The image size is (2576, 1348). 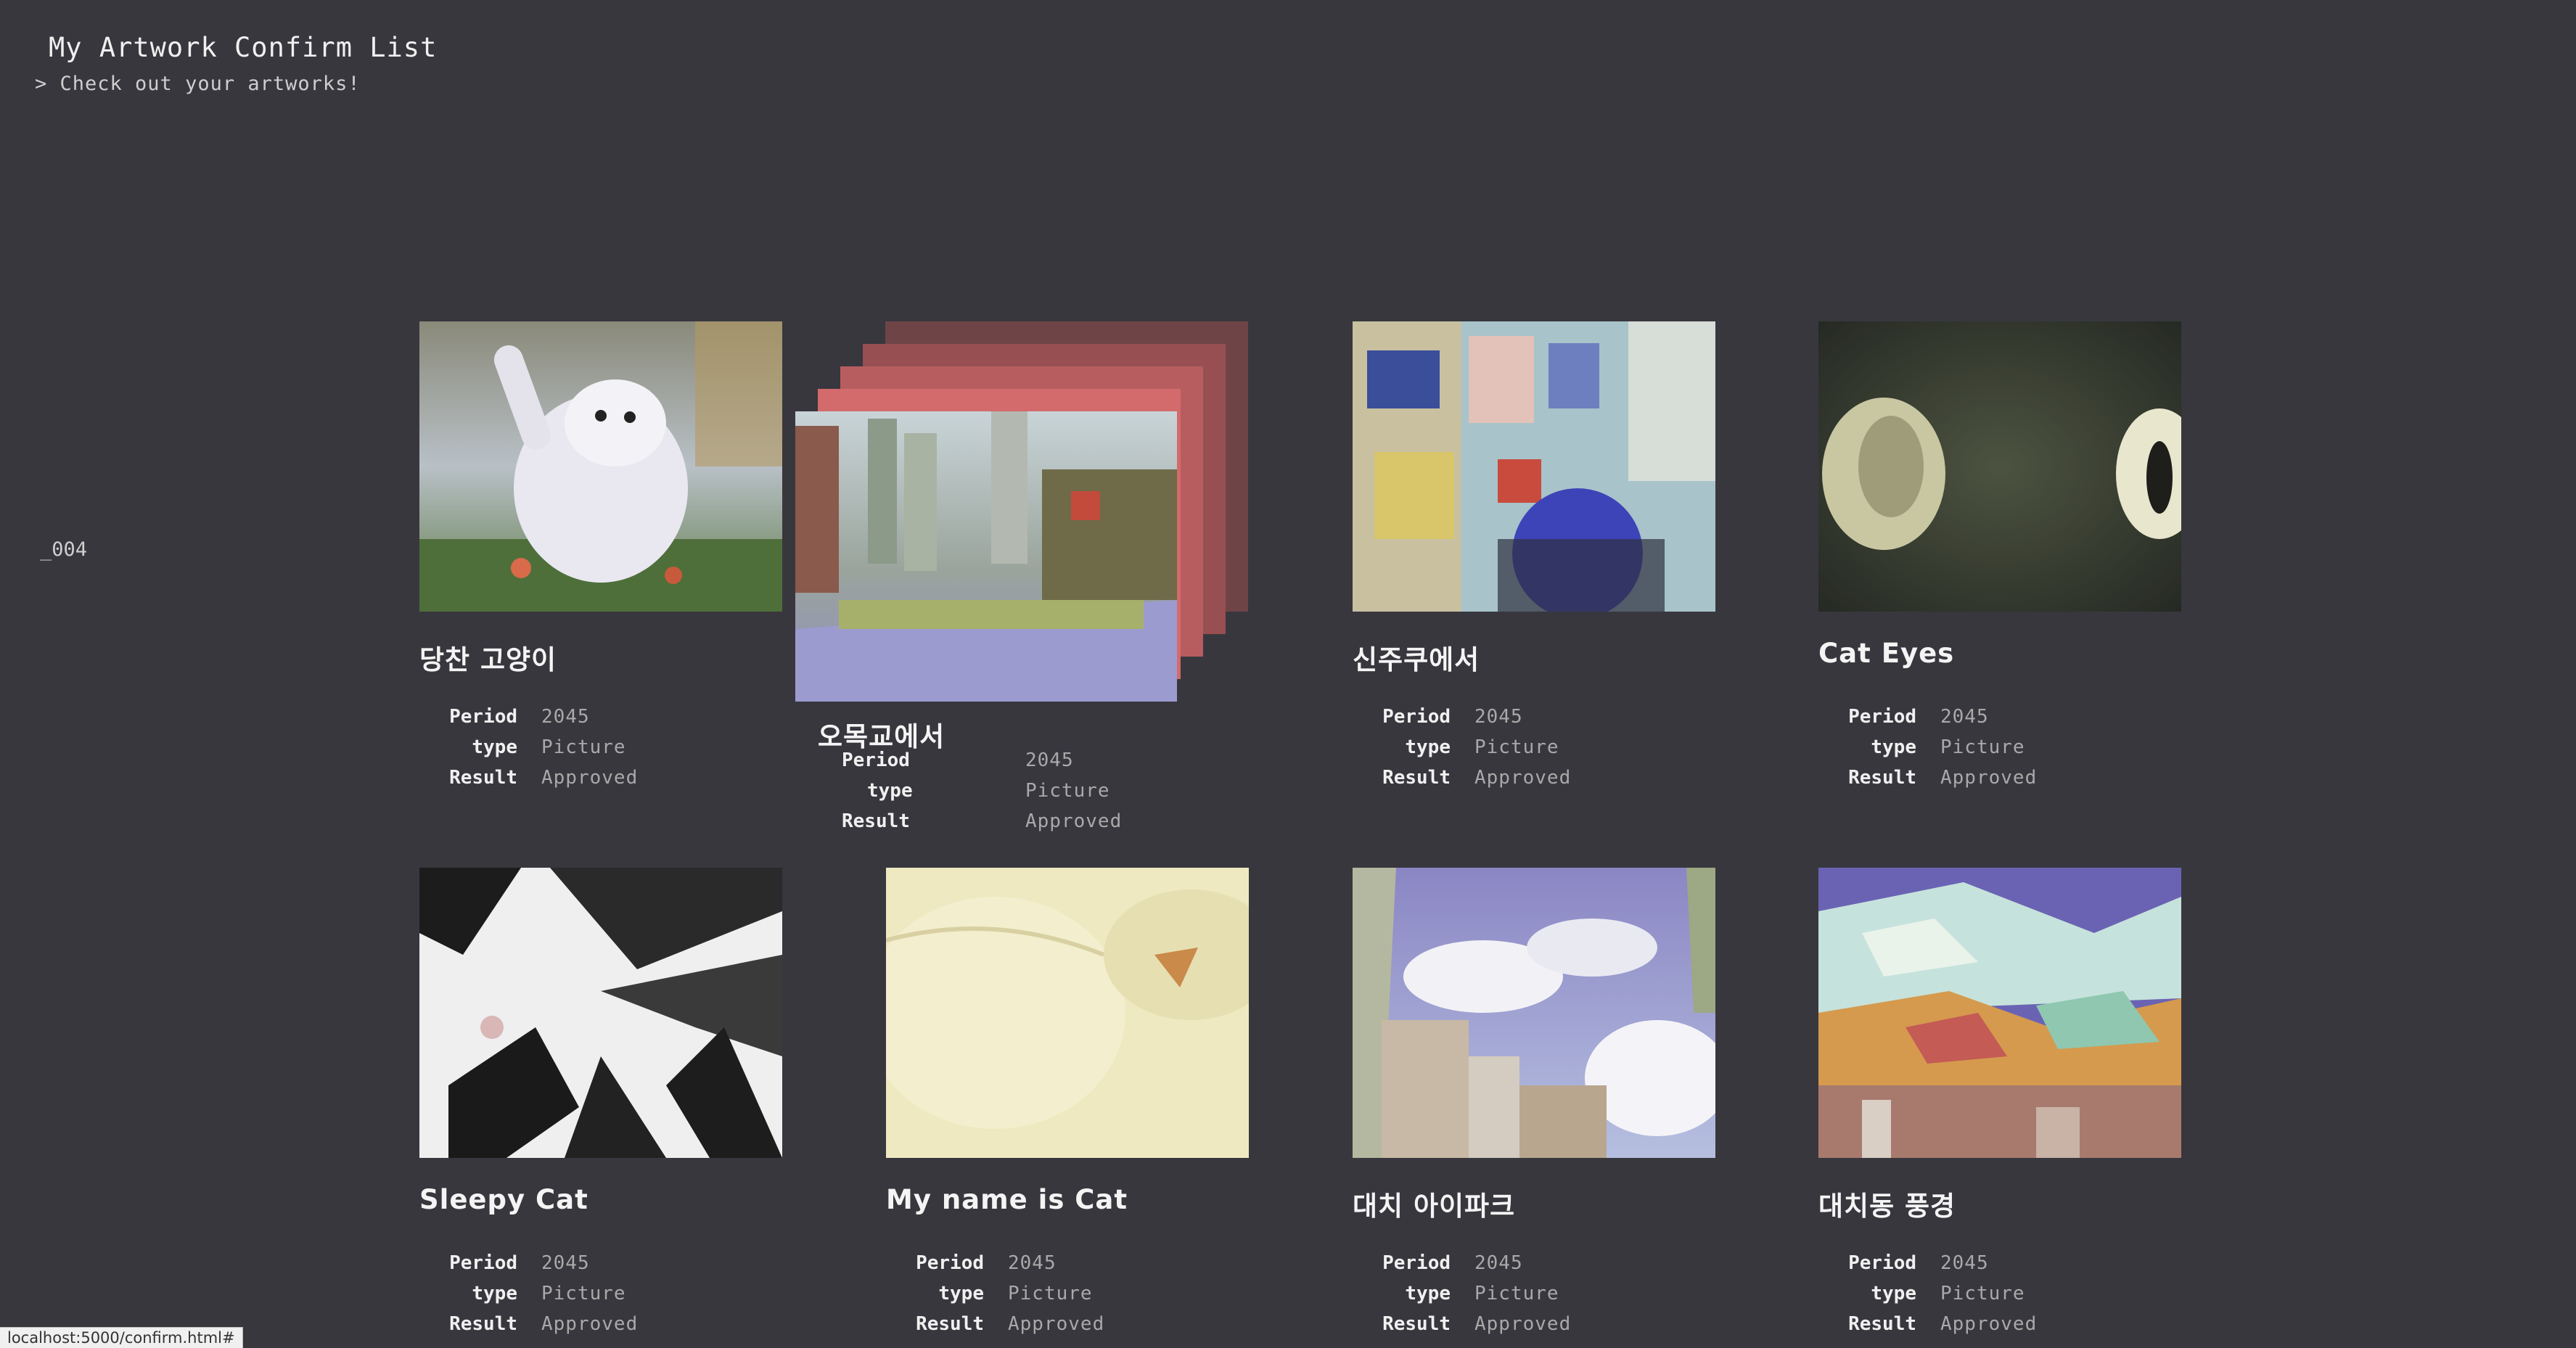 I want to click on browser-status-bar: localhost:5000/confirm.html#, so click(x=121, y=1337).